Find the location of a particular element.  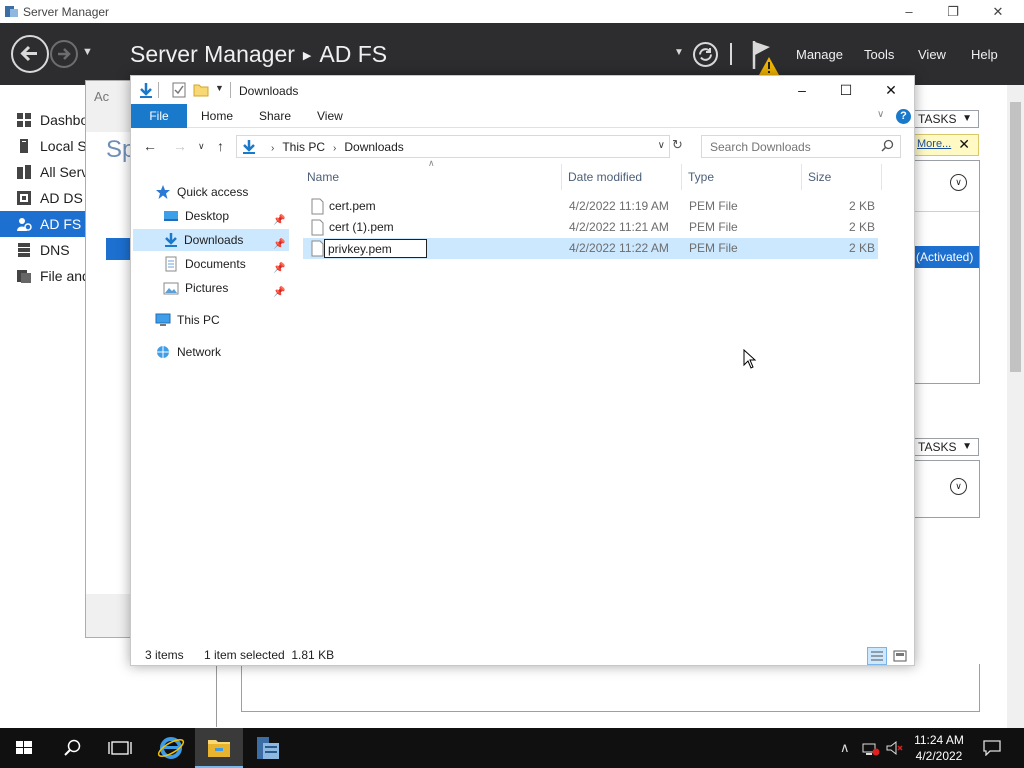

properties-check-icon is located at coordinates (179, 90).